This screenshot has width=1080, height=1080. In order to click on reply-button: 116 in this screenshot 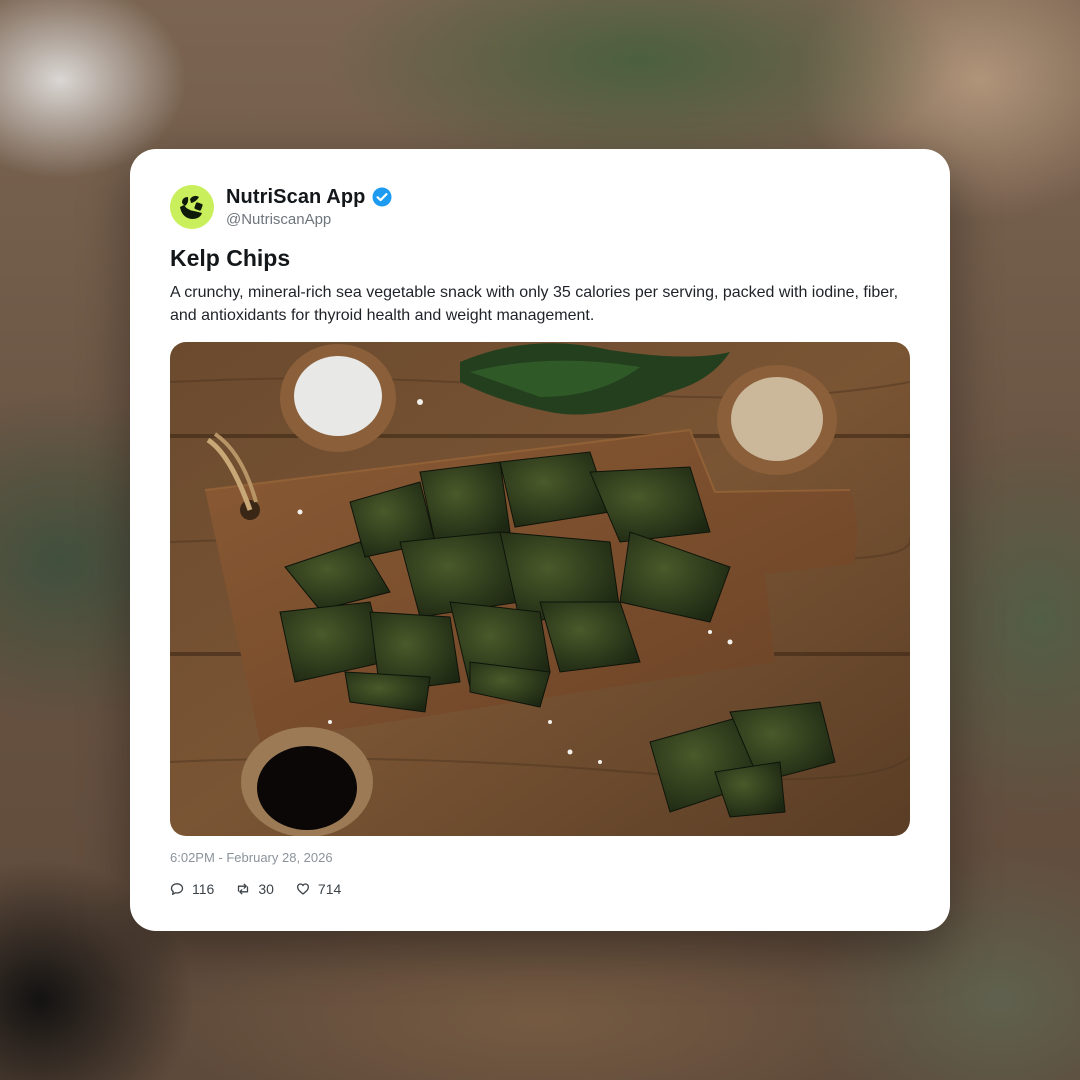, I will do `click(192, 889)`.